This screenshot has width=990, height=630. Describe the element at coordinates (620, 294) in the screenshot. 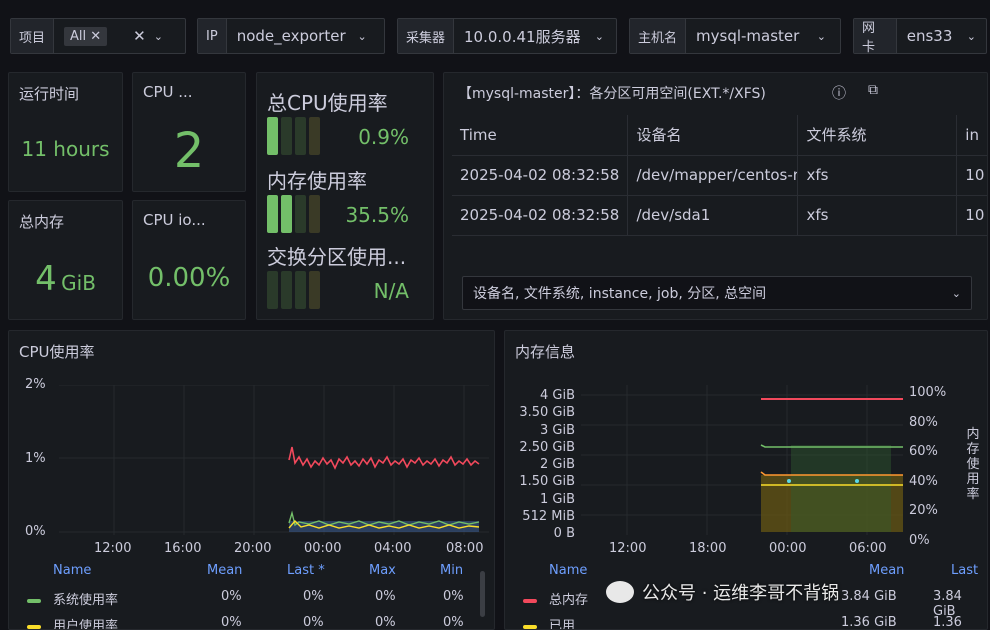

I see `column-select-value: 设备名, 文件系统, instance, job, 分区, 总空间` at that location.